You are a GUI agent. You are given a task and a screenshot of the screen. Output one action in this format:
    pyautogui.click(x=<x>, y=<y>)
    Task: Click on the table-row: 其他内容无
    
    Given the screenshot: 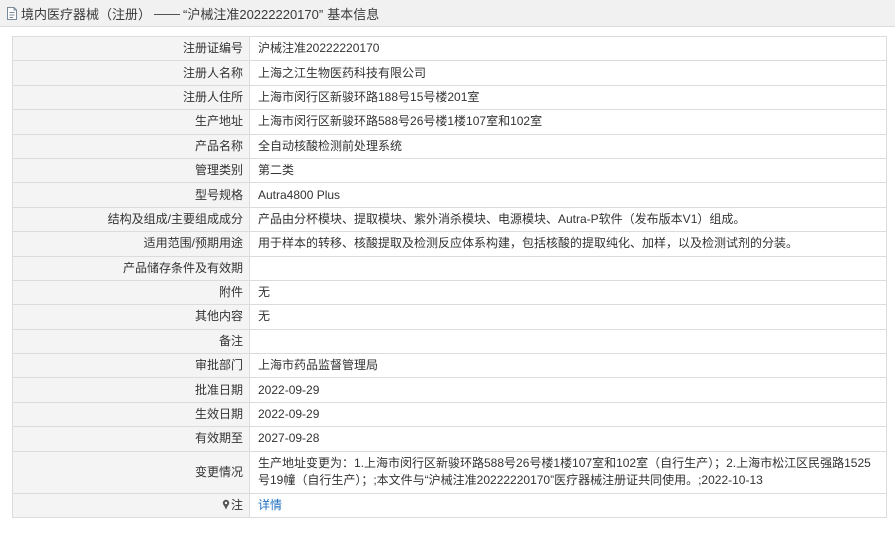 What is the action you would take?
    pyautogui.click(x=449, y=317)
    